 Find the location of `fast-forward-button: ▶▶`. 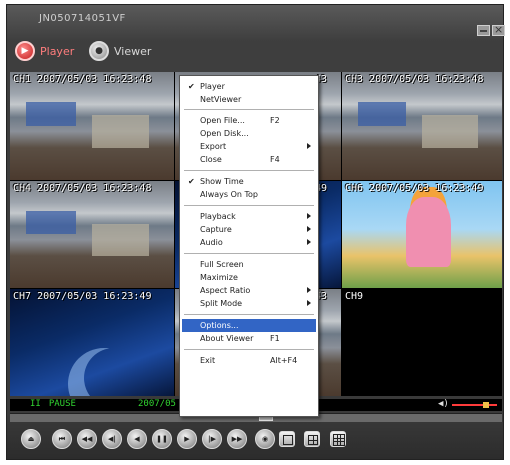

fast-forward-button: ▶▶ is located at coordinates (237, 439).